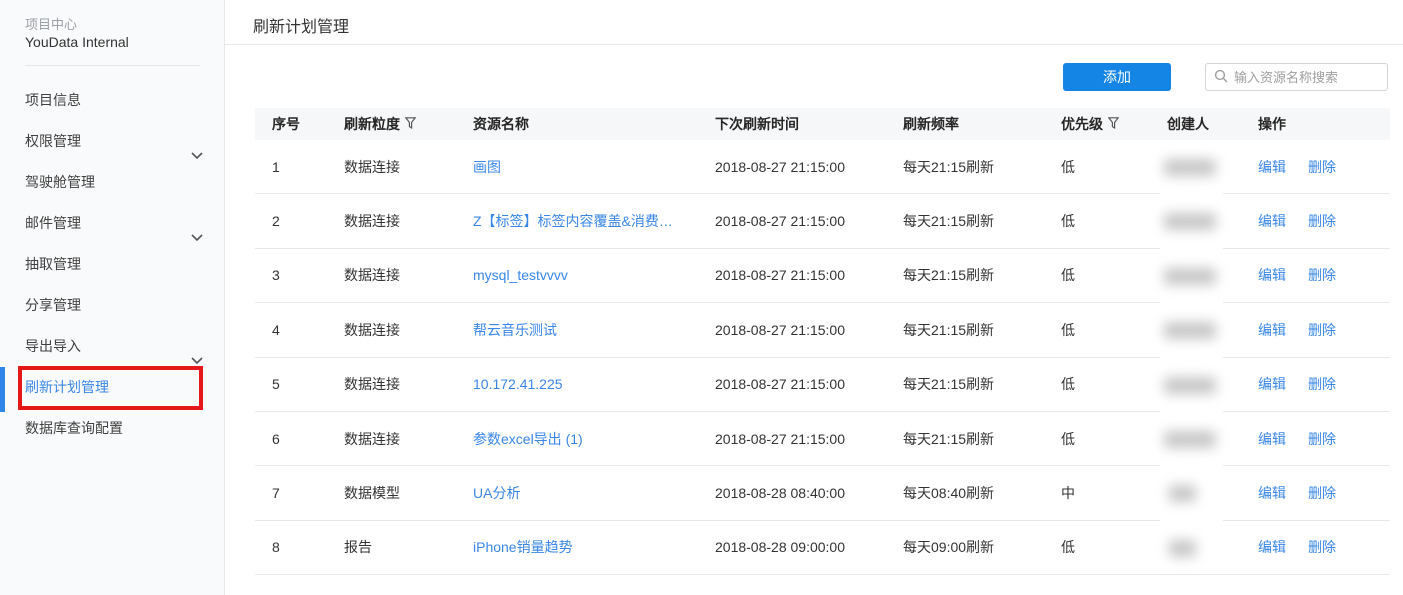 This screenshot has width=1403, height=595. What do you see at coordinates (112, 346) in the screenshot?
I see `sidebar-item-export-import: 导出导入` at bounding box center [112, 346].